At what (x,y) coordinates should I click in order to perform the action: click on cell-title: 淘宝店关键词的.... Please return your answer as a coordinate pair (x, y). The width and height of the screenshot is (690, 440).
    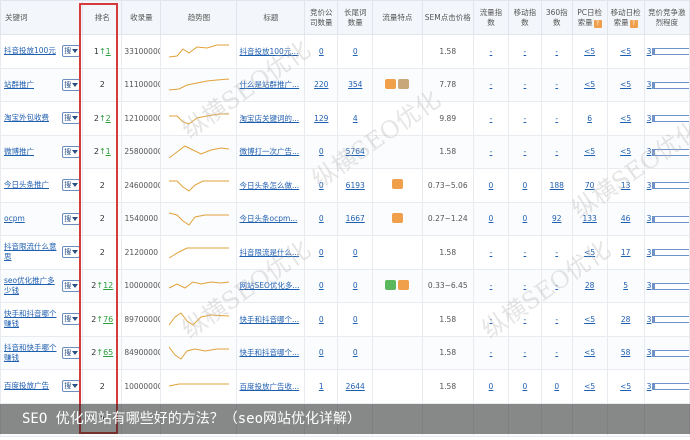
    Looking at the image, I should click on (271, 118).